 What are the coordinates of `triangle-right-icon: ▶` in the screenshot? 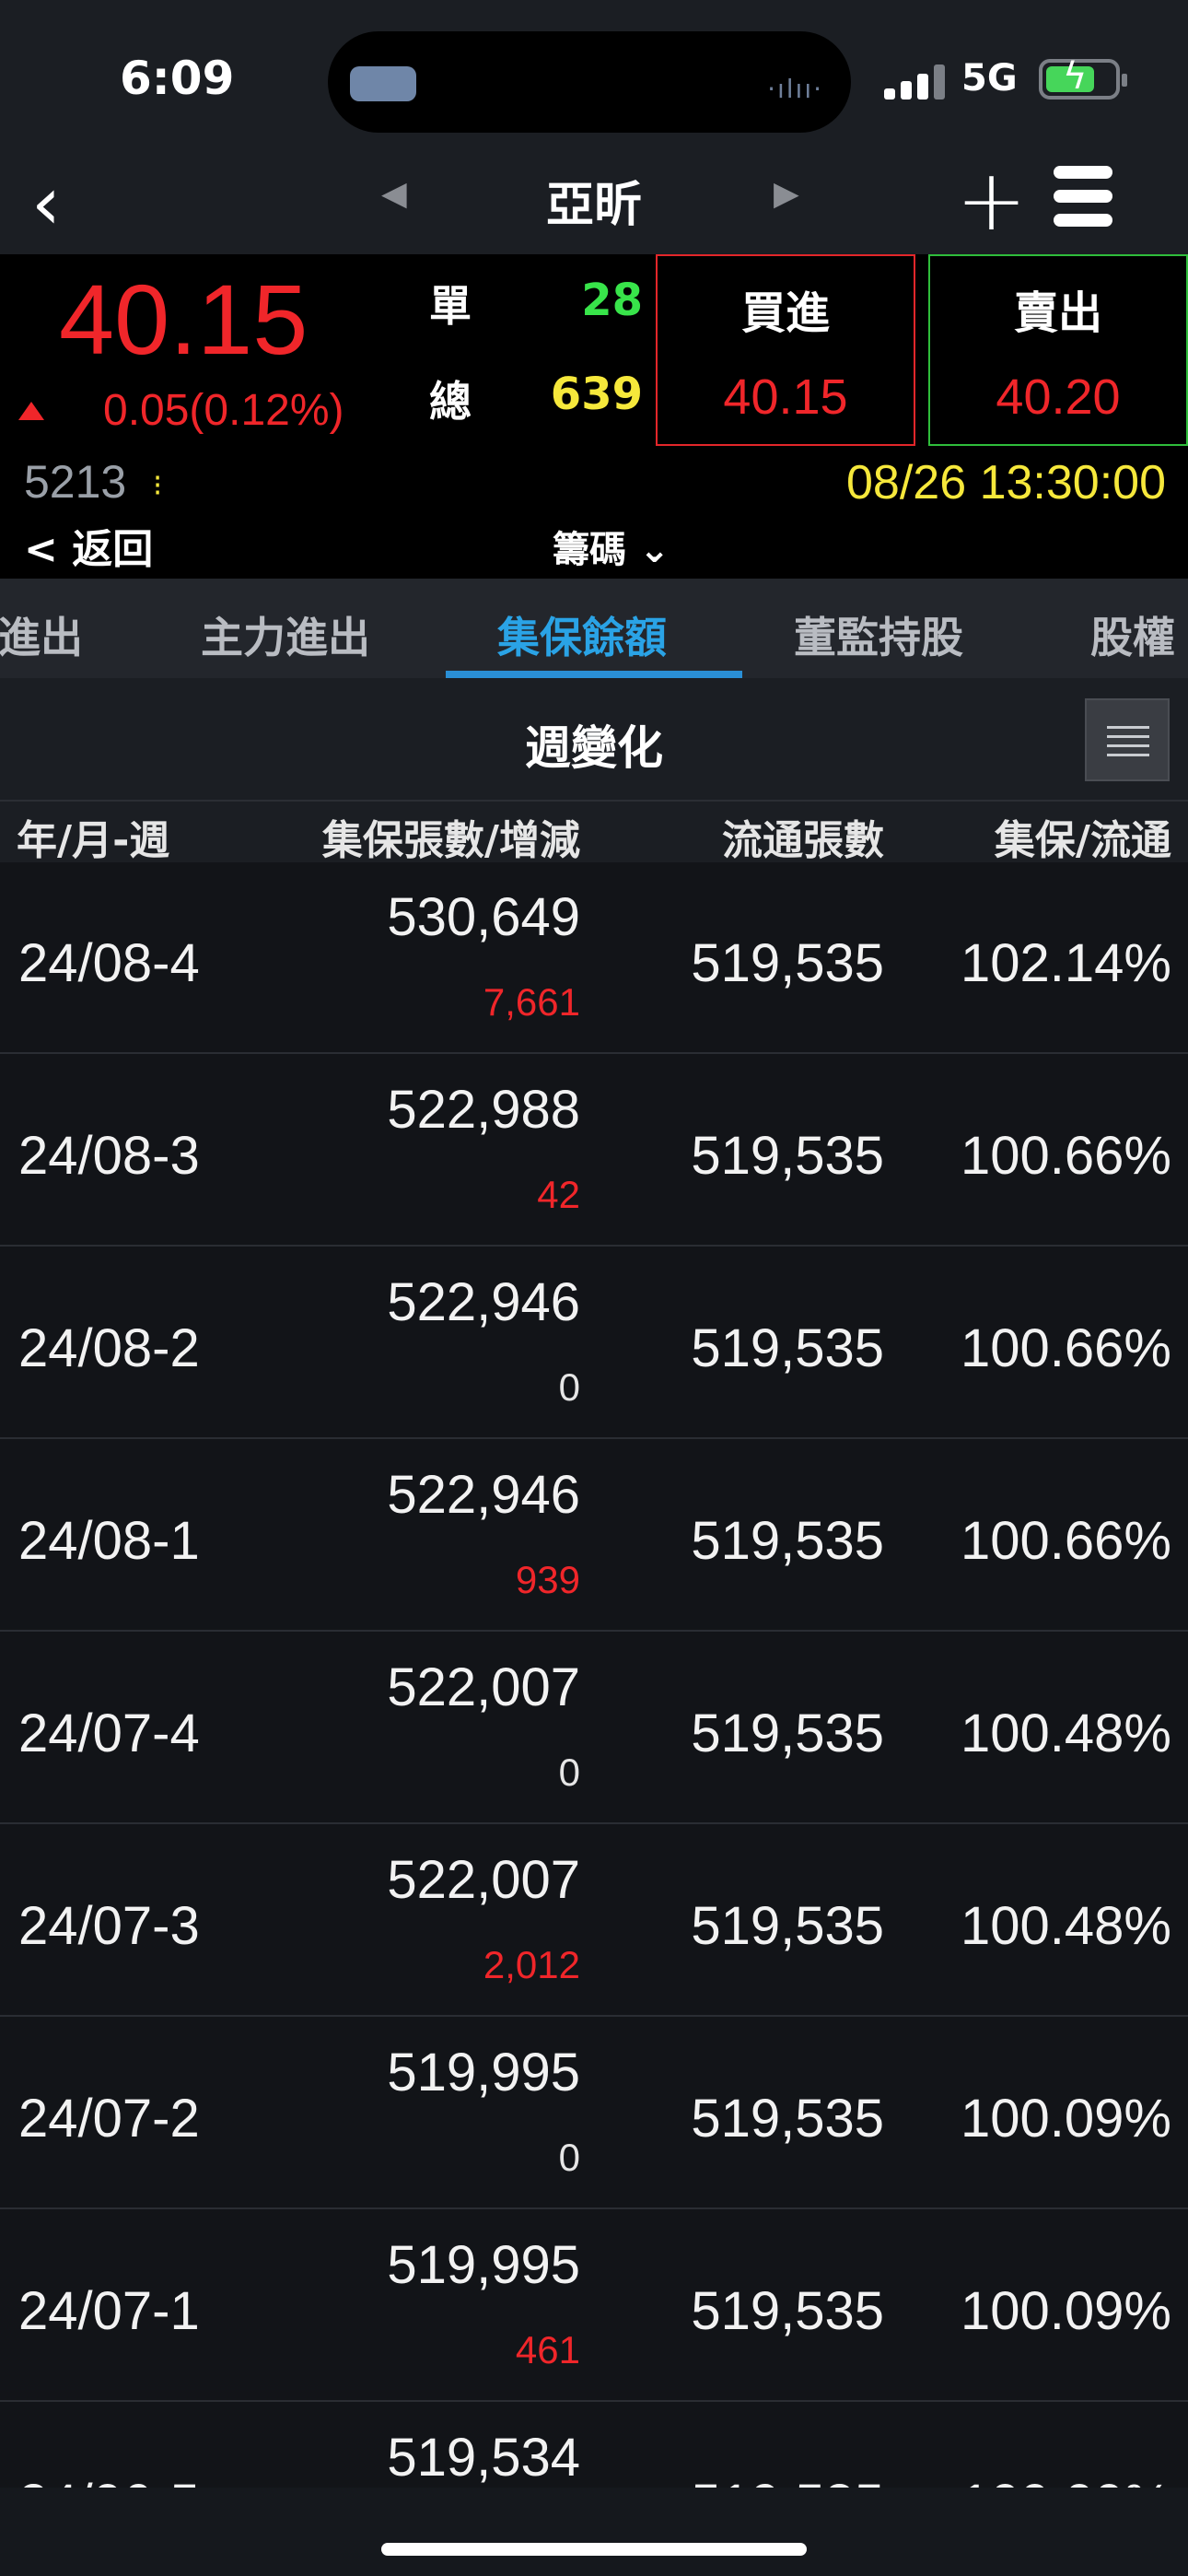 It's located at (787, 194).